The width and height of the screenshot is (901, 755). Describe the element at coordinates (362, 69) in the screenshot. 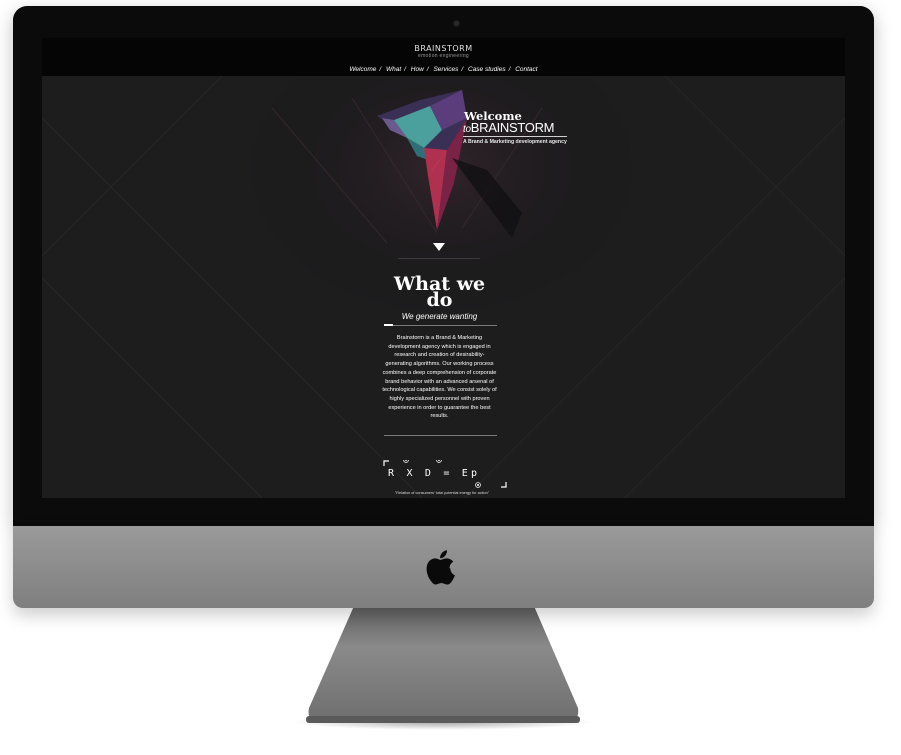

I see `nav-welcome: Welcome` at that location.